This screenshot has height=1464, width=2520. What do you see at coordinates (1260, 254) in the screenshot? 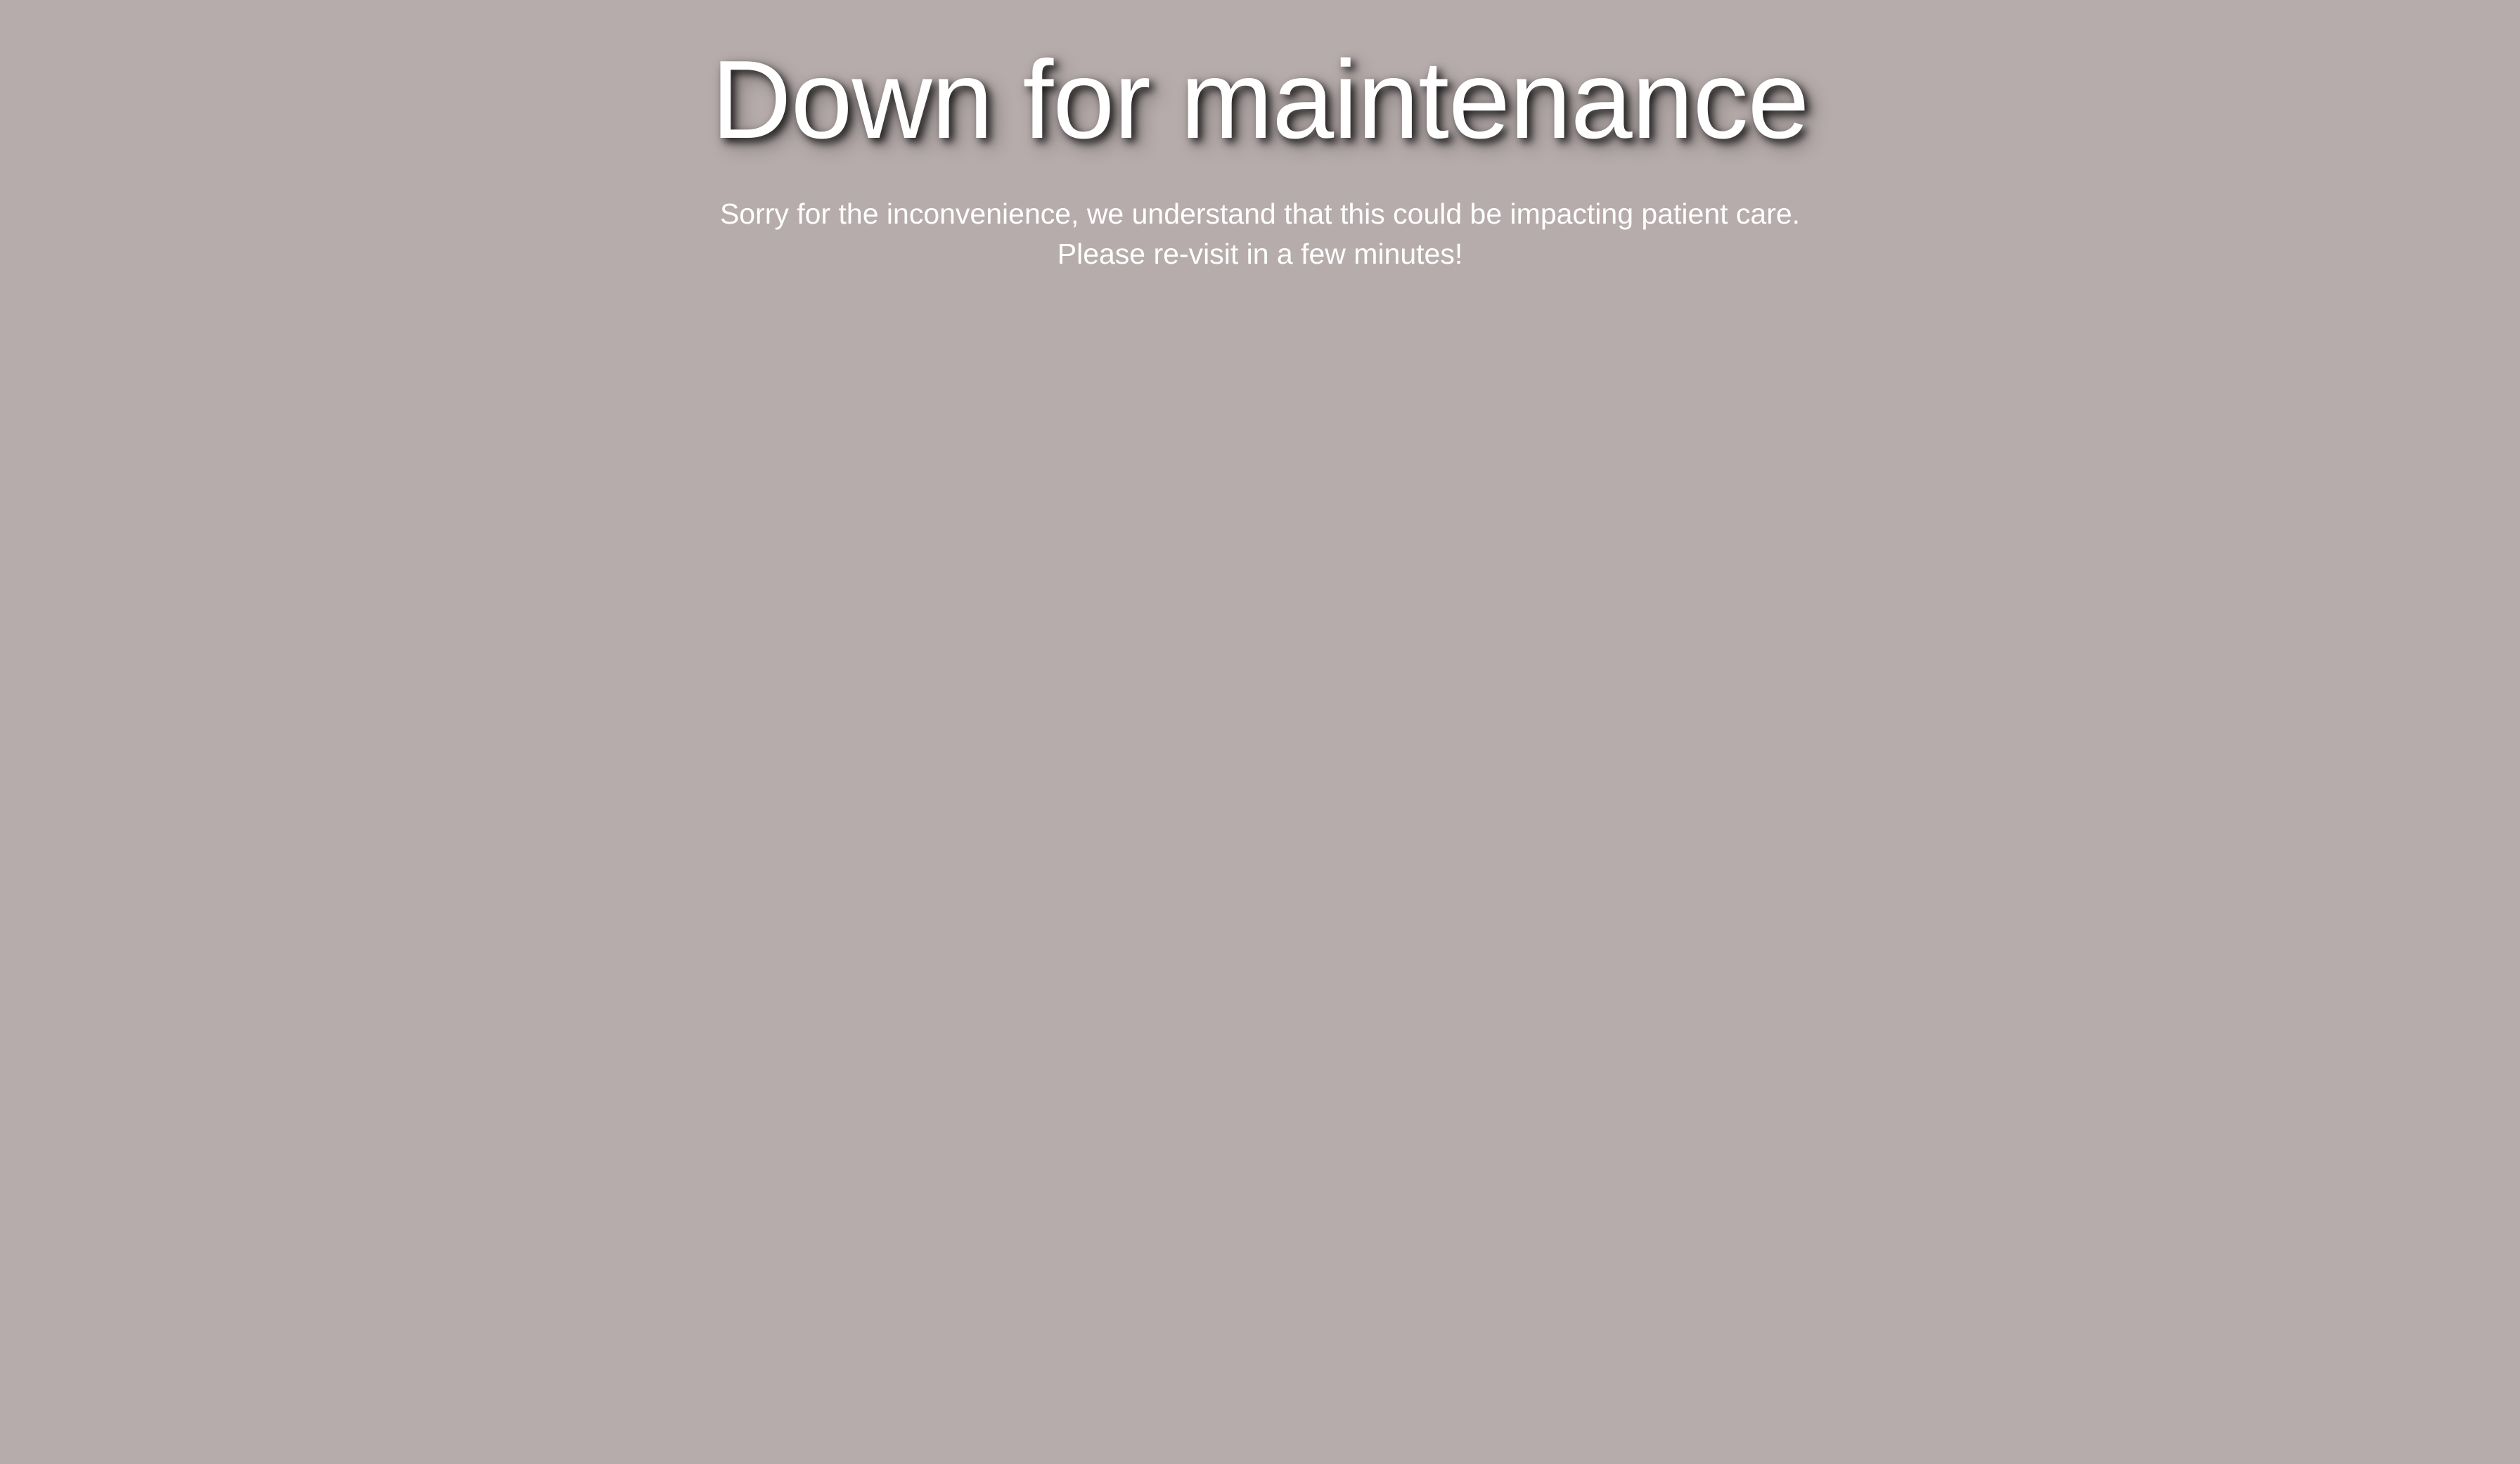
I see `revisit-message: Please re-visit in a few minutes!` at bounding box center [1260, 254].